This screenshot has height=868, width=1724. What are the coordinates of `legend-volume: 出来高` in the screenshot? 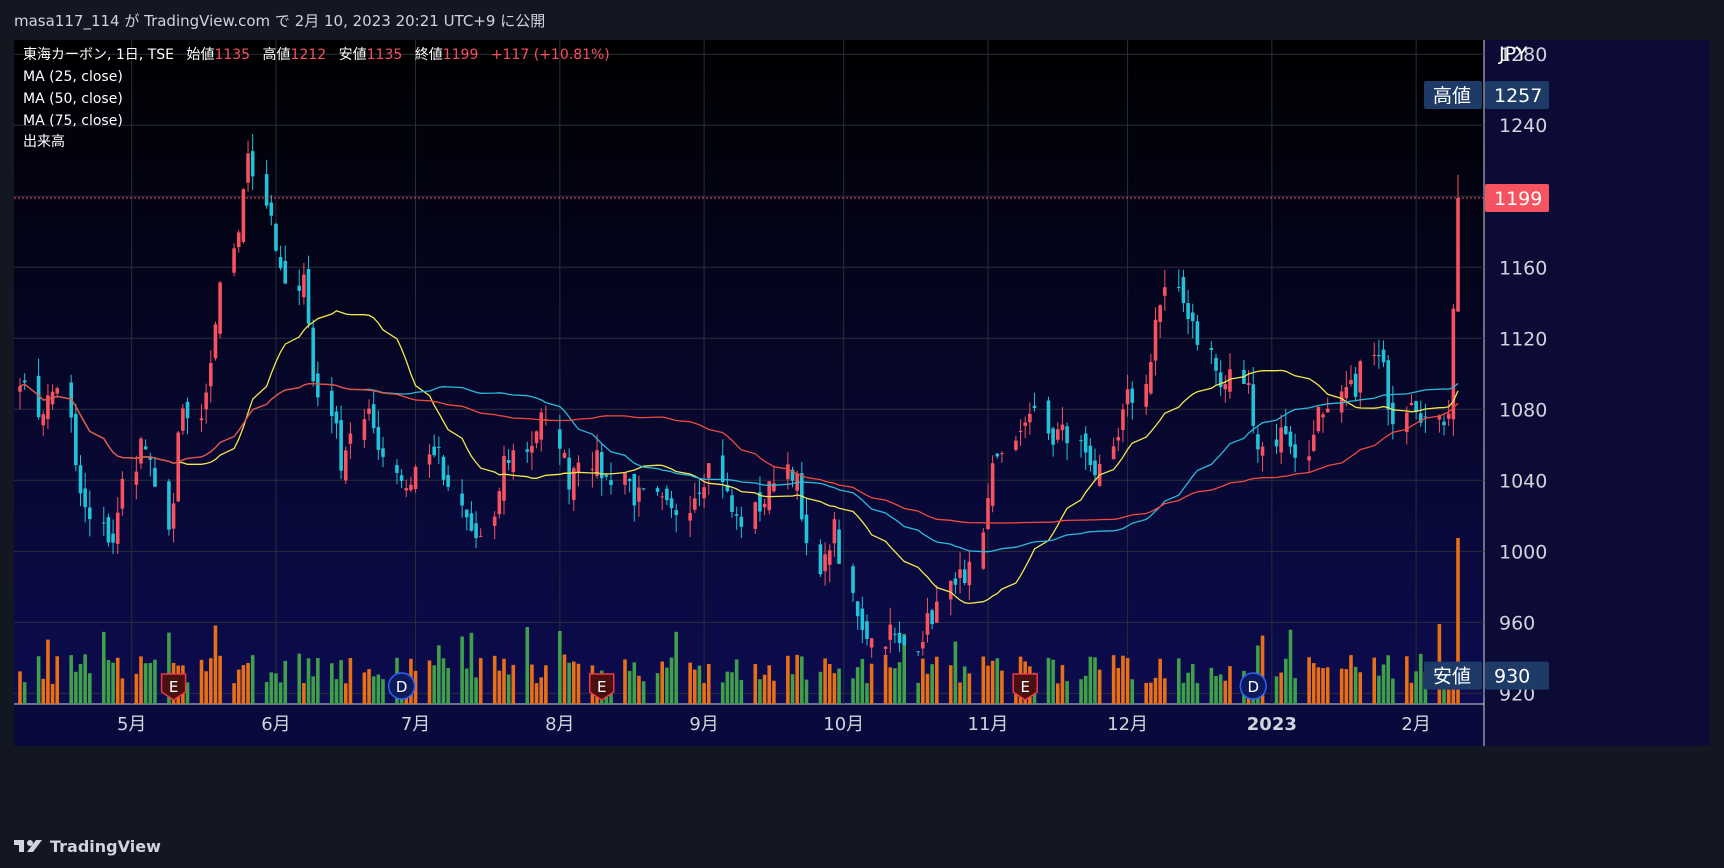 It's located at (44, 141).